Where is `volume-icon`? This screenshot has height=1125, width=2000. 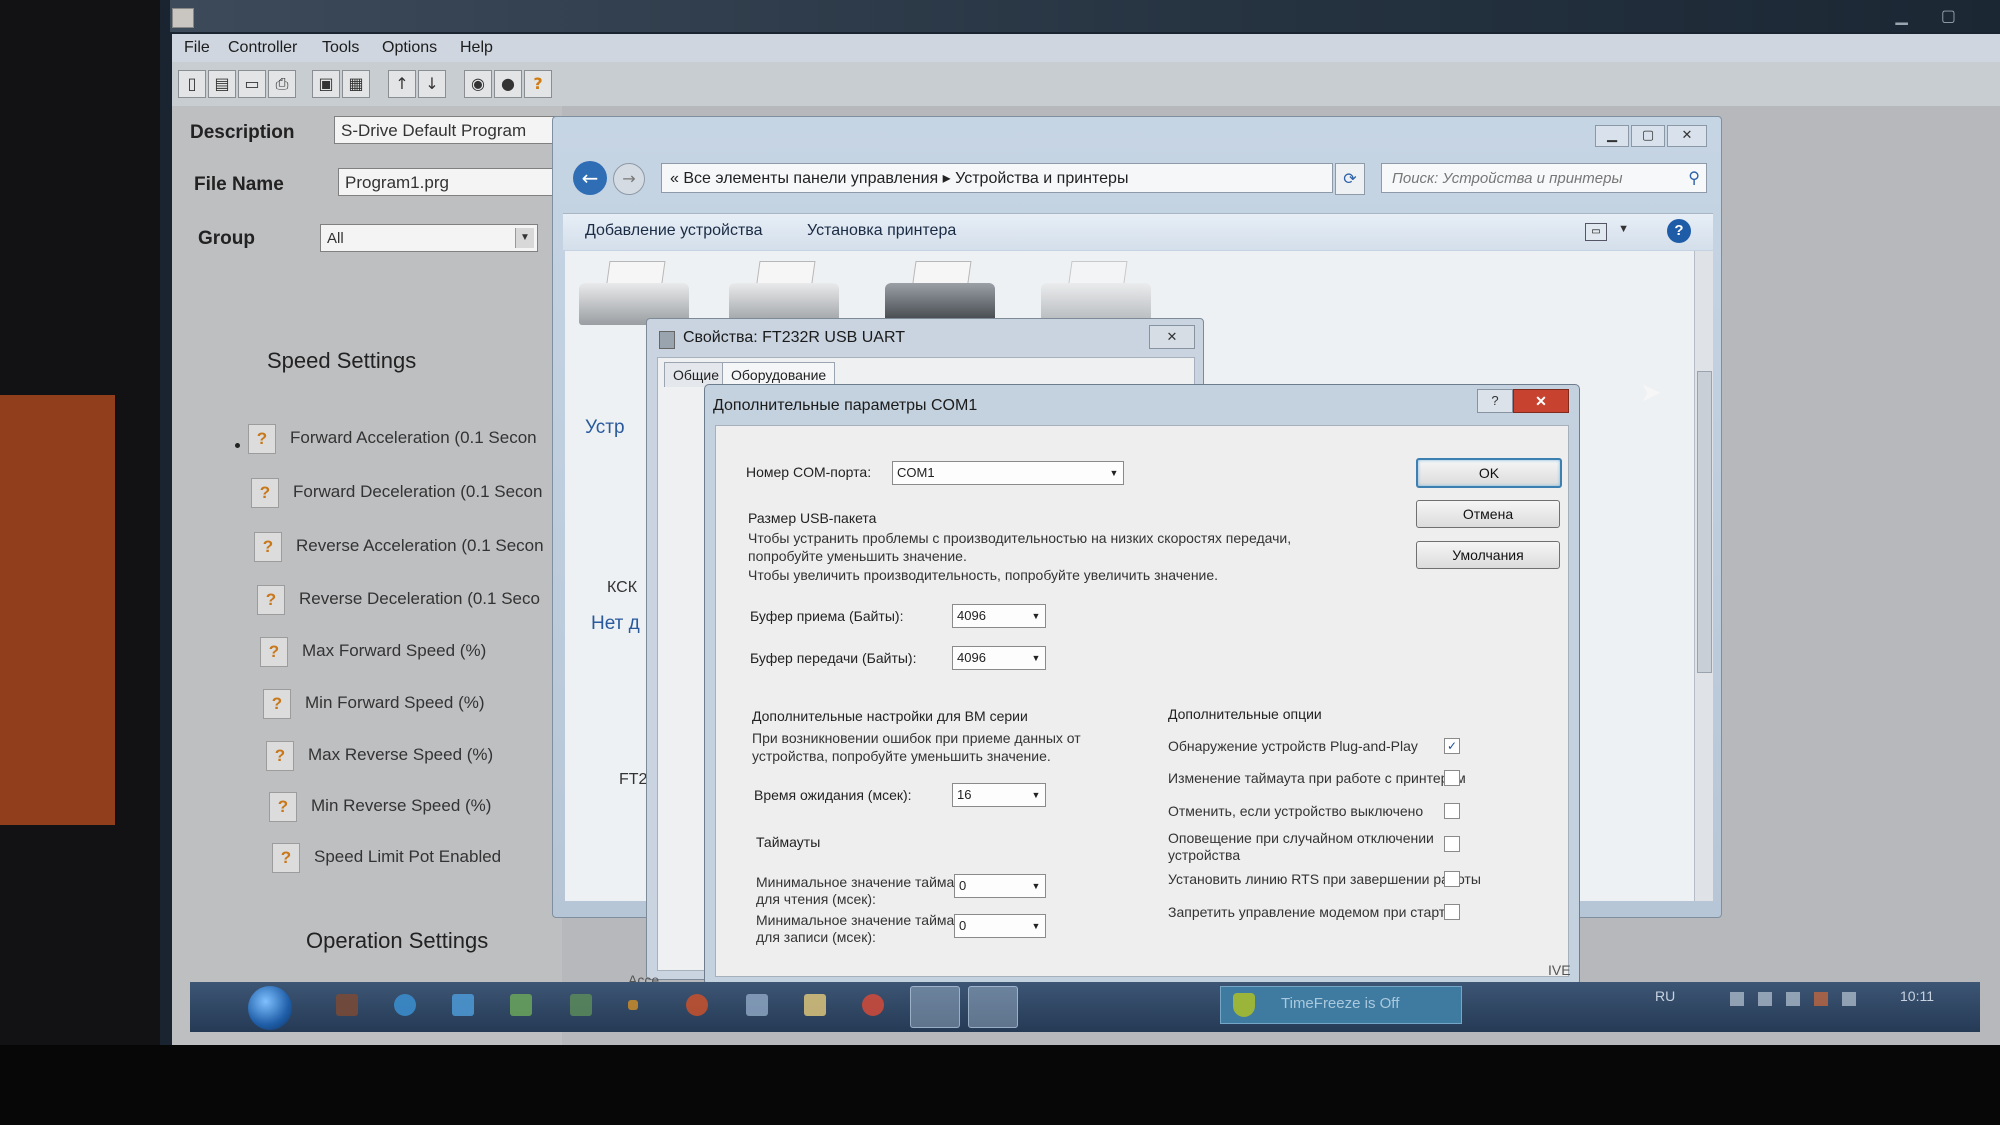 volume-icon is located at coordinates (1765, 999).